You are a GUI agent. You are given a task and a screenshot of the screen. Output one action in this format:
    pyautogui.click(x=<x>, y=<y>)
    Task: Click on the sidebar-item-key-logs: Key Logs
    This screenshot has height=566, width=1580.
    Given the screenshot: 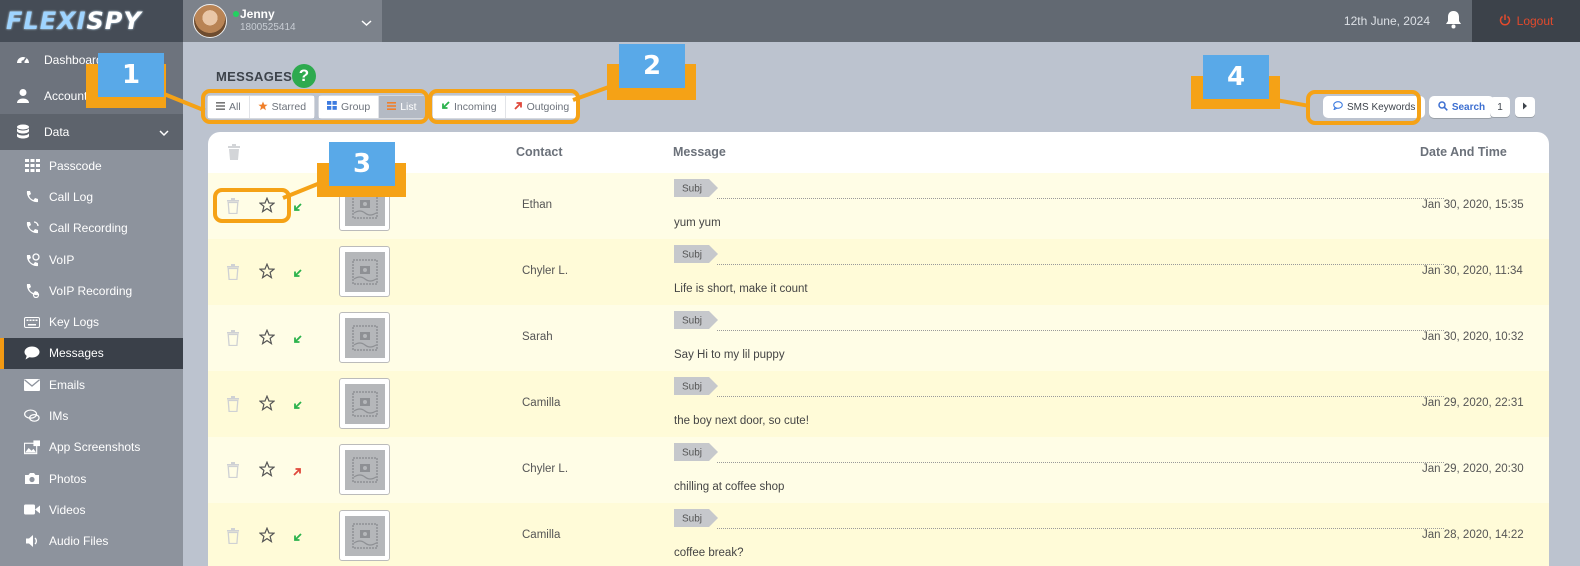 What is the action you would take?
    pyautogui.click(x=91, y=321)
    